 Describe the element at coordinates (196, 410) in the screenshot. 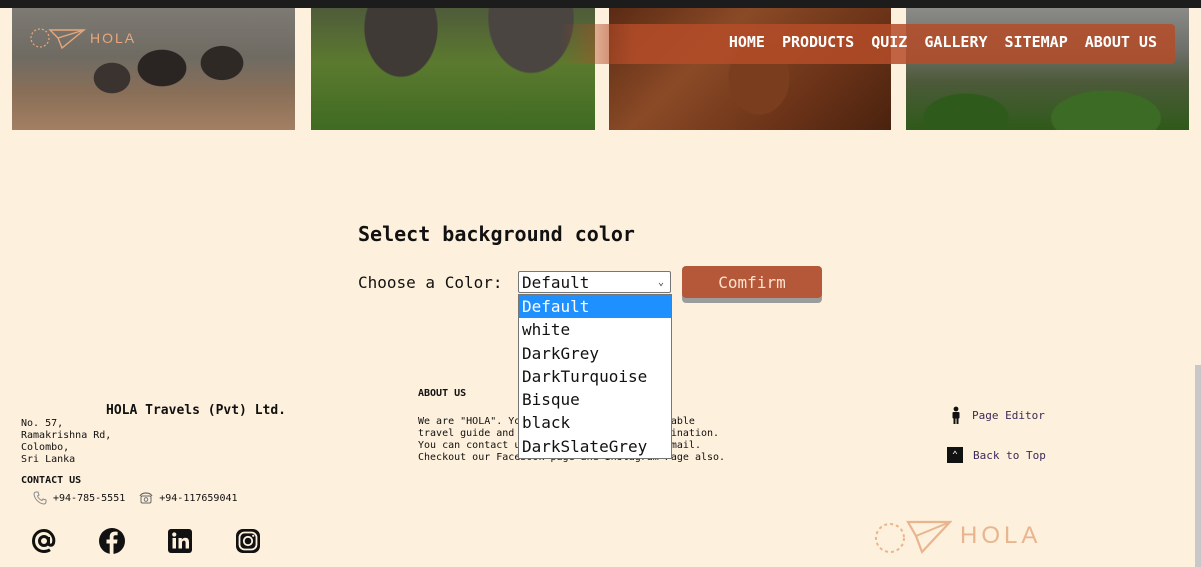

I see `company-name: HOLA Travels (Pvt) Ltd.` at that location.